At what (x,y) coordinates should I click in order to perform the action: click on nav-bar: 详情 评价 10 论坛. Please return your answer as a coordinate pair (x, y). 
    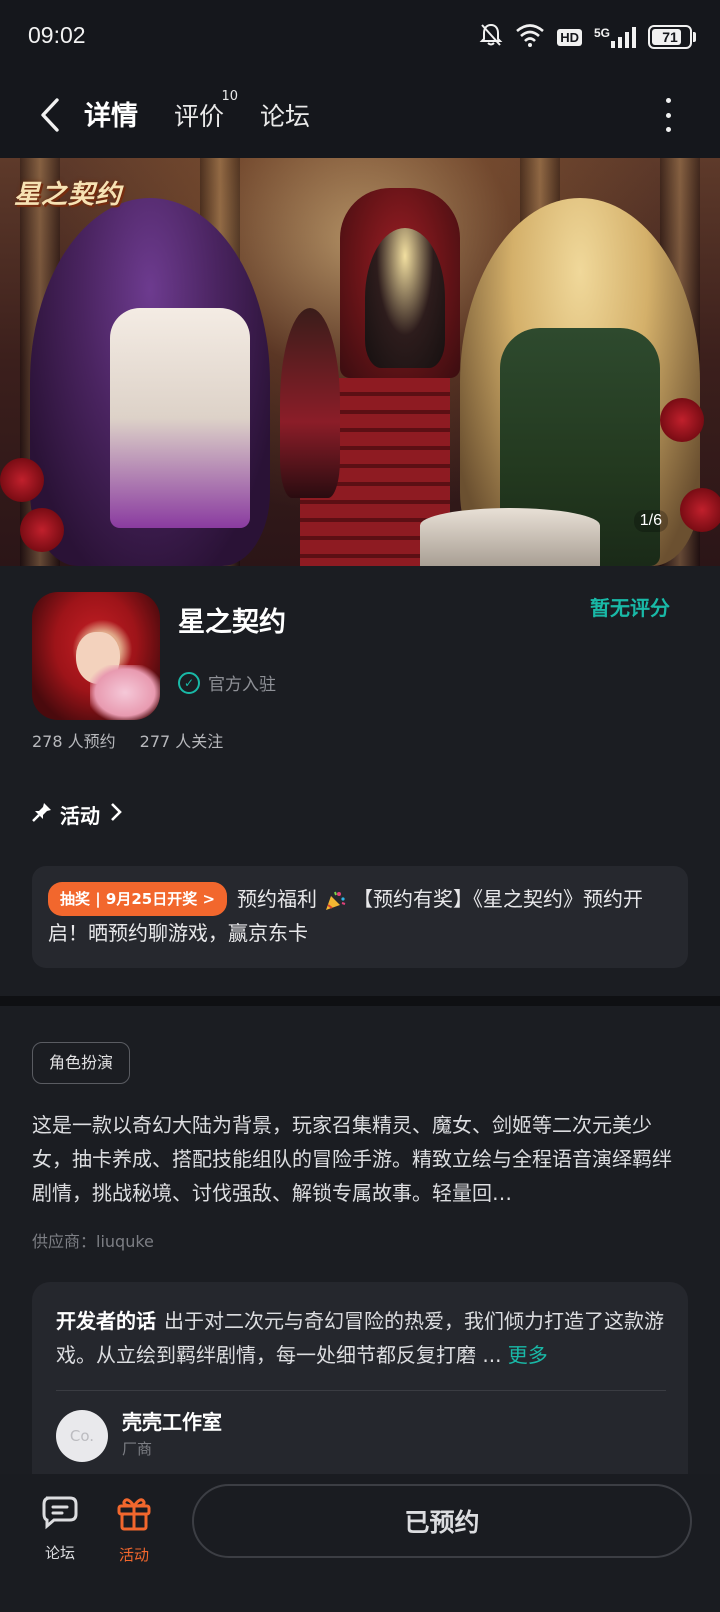
    Looking at the image, I should click on (360, 117).